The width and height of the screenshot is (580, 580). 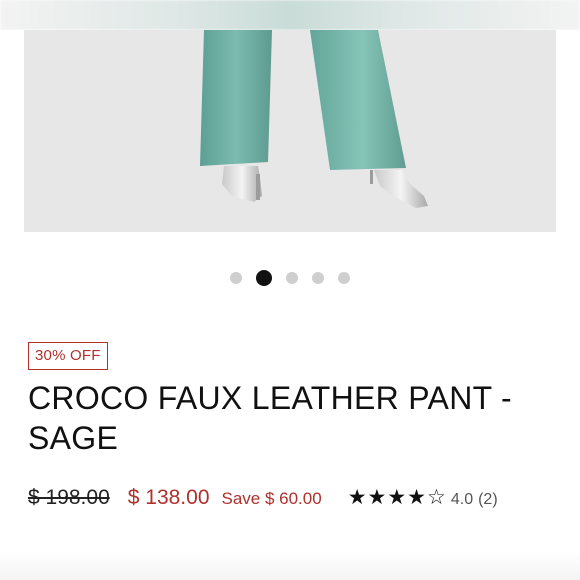 I want to click on rating-value: 4.0, so click(x=462, y=499).